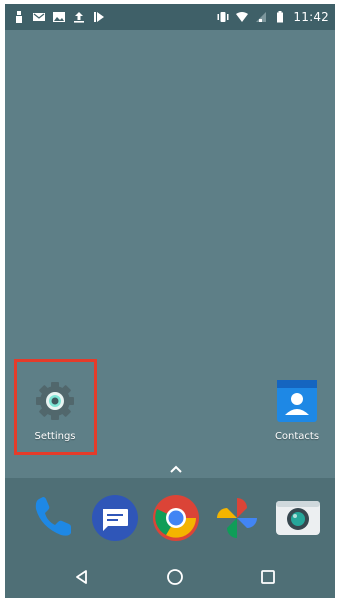  I want to click on chrome-icon, so click(176, 518).